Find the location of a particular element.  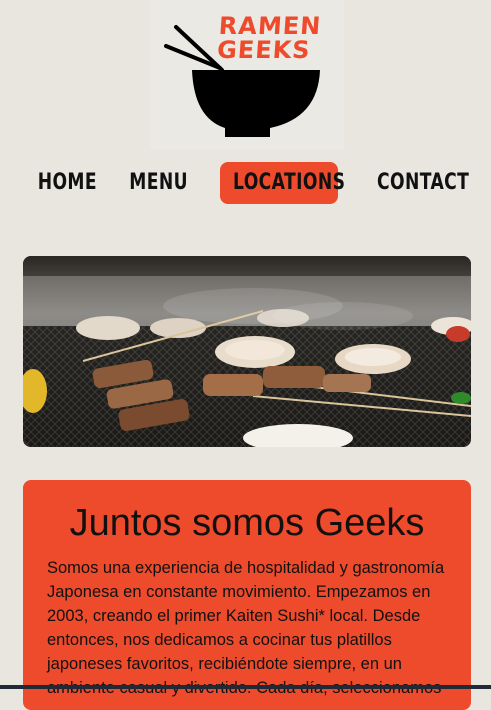

nav-contact: CONTACT is located at coordinates (423, 183).